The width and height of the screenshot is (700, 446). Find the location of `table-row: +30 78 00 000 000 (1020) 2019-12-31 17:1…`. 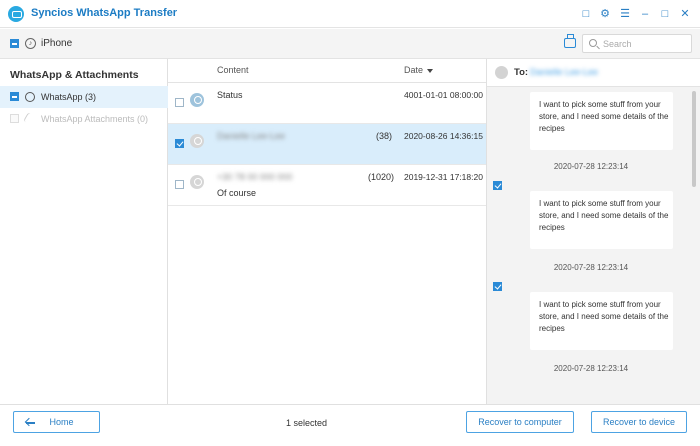

table-row: +30 78 00 000 000 (1020) 2019-12-31 17:1… is located at coordinates (327, 185).